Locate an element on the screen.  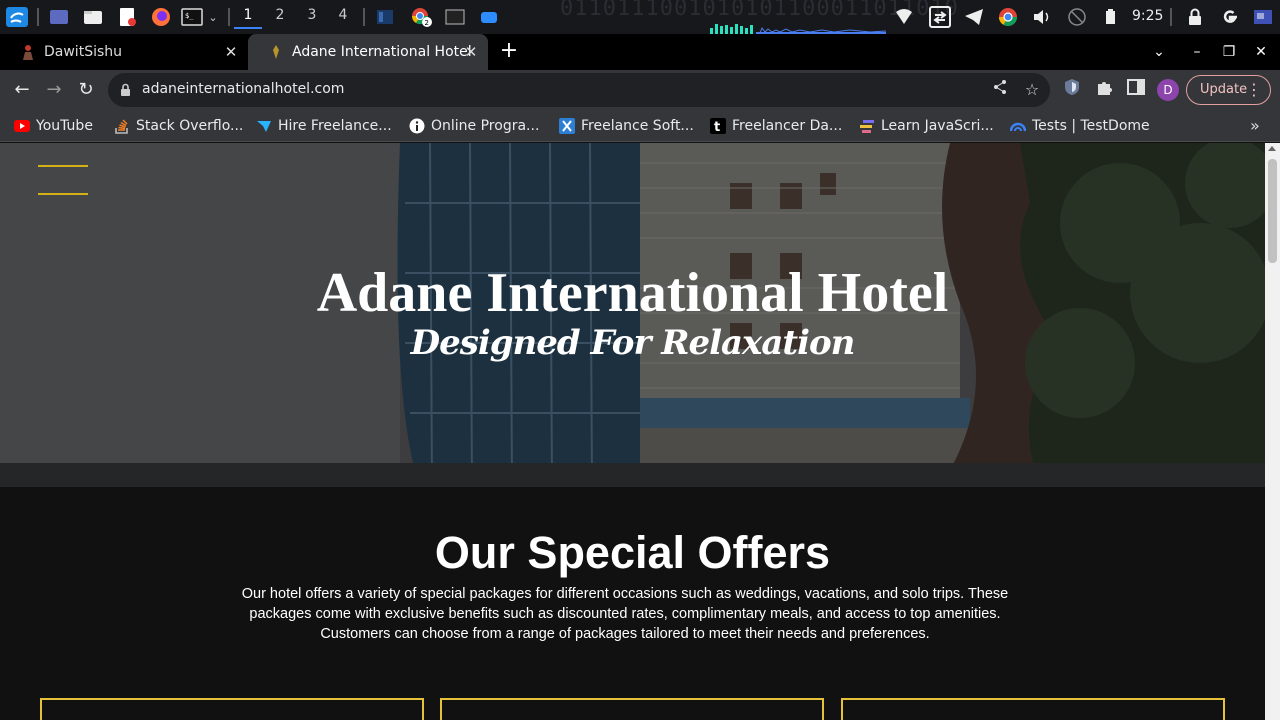
person-favicon-icon is located at coordinates (28, 52).